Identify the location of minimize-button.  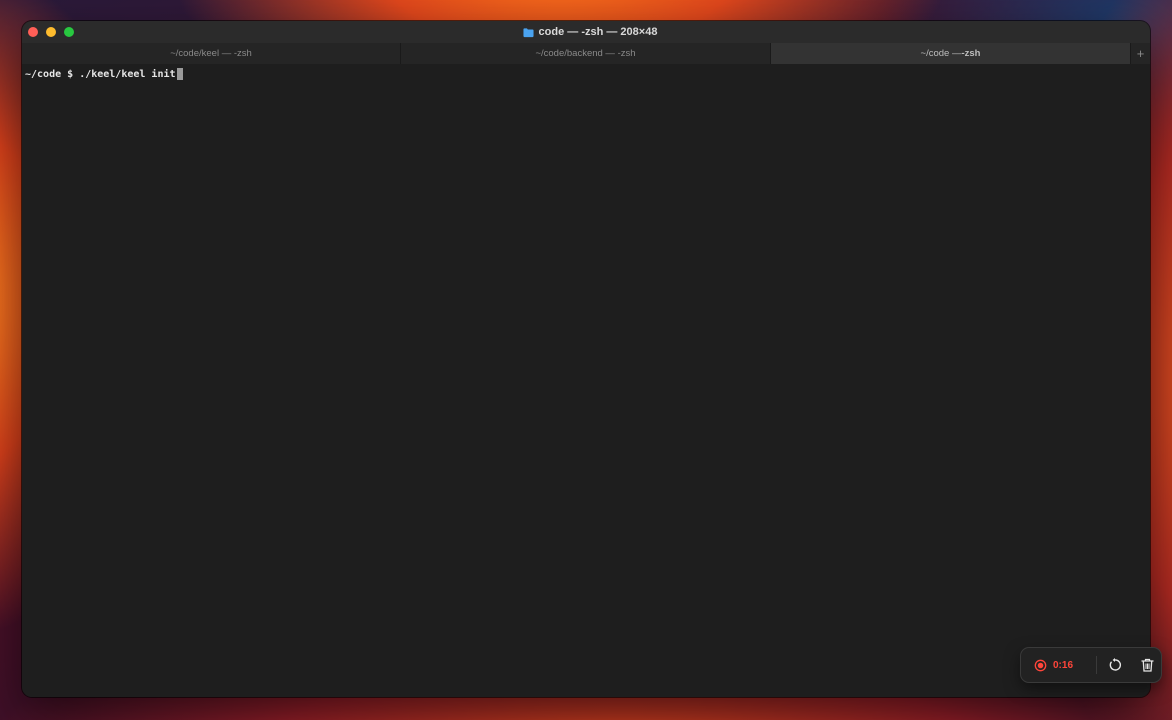
(51, 32).